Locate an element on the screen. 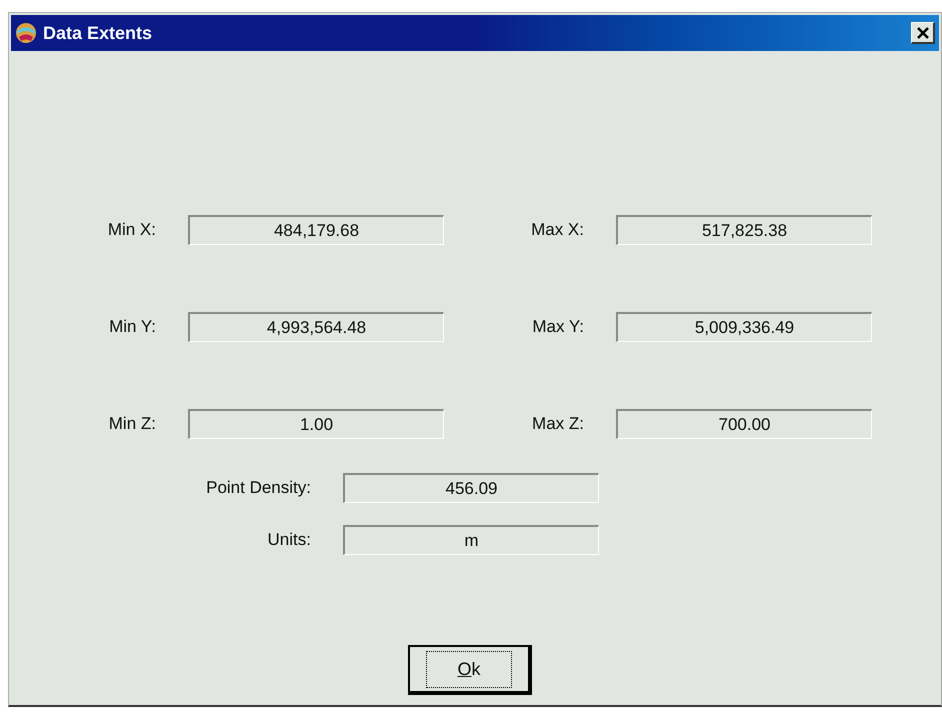 This screenshot has width=942, height=713. close-button is located at coordinates (923, 33).